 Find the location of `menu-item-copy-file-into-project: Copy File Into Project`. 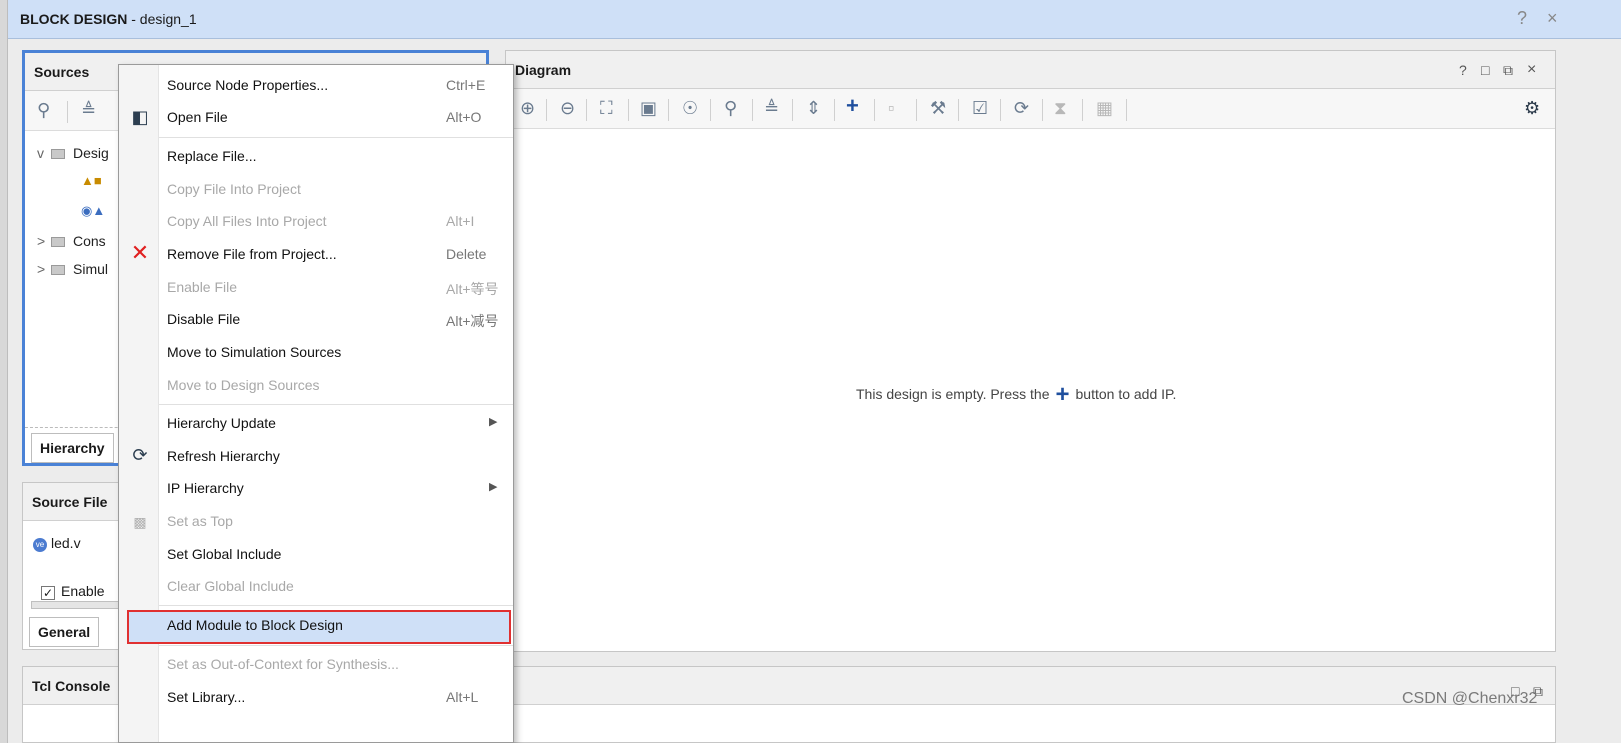

menu-item-copy-file-into-project: Copy File Into Project is located at coordinates (336, 189).